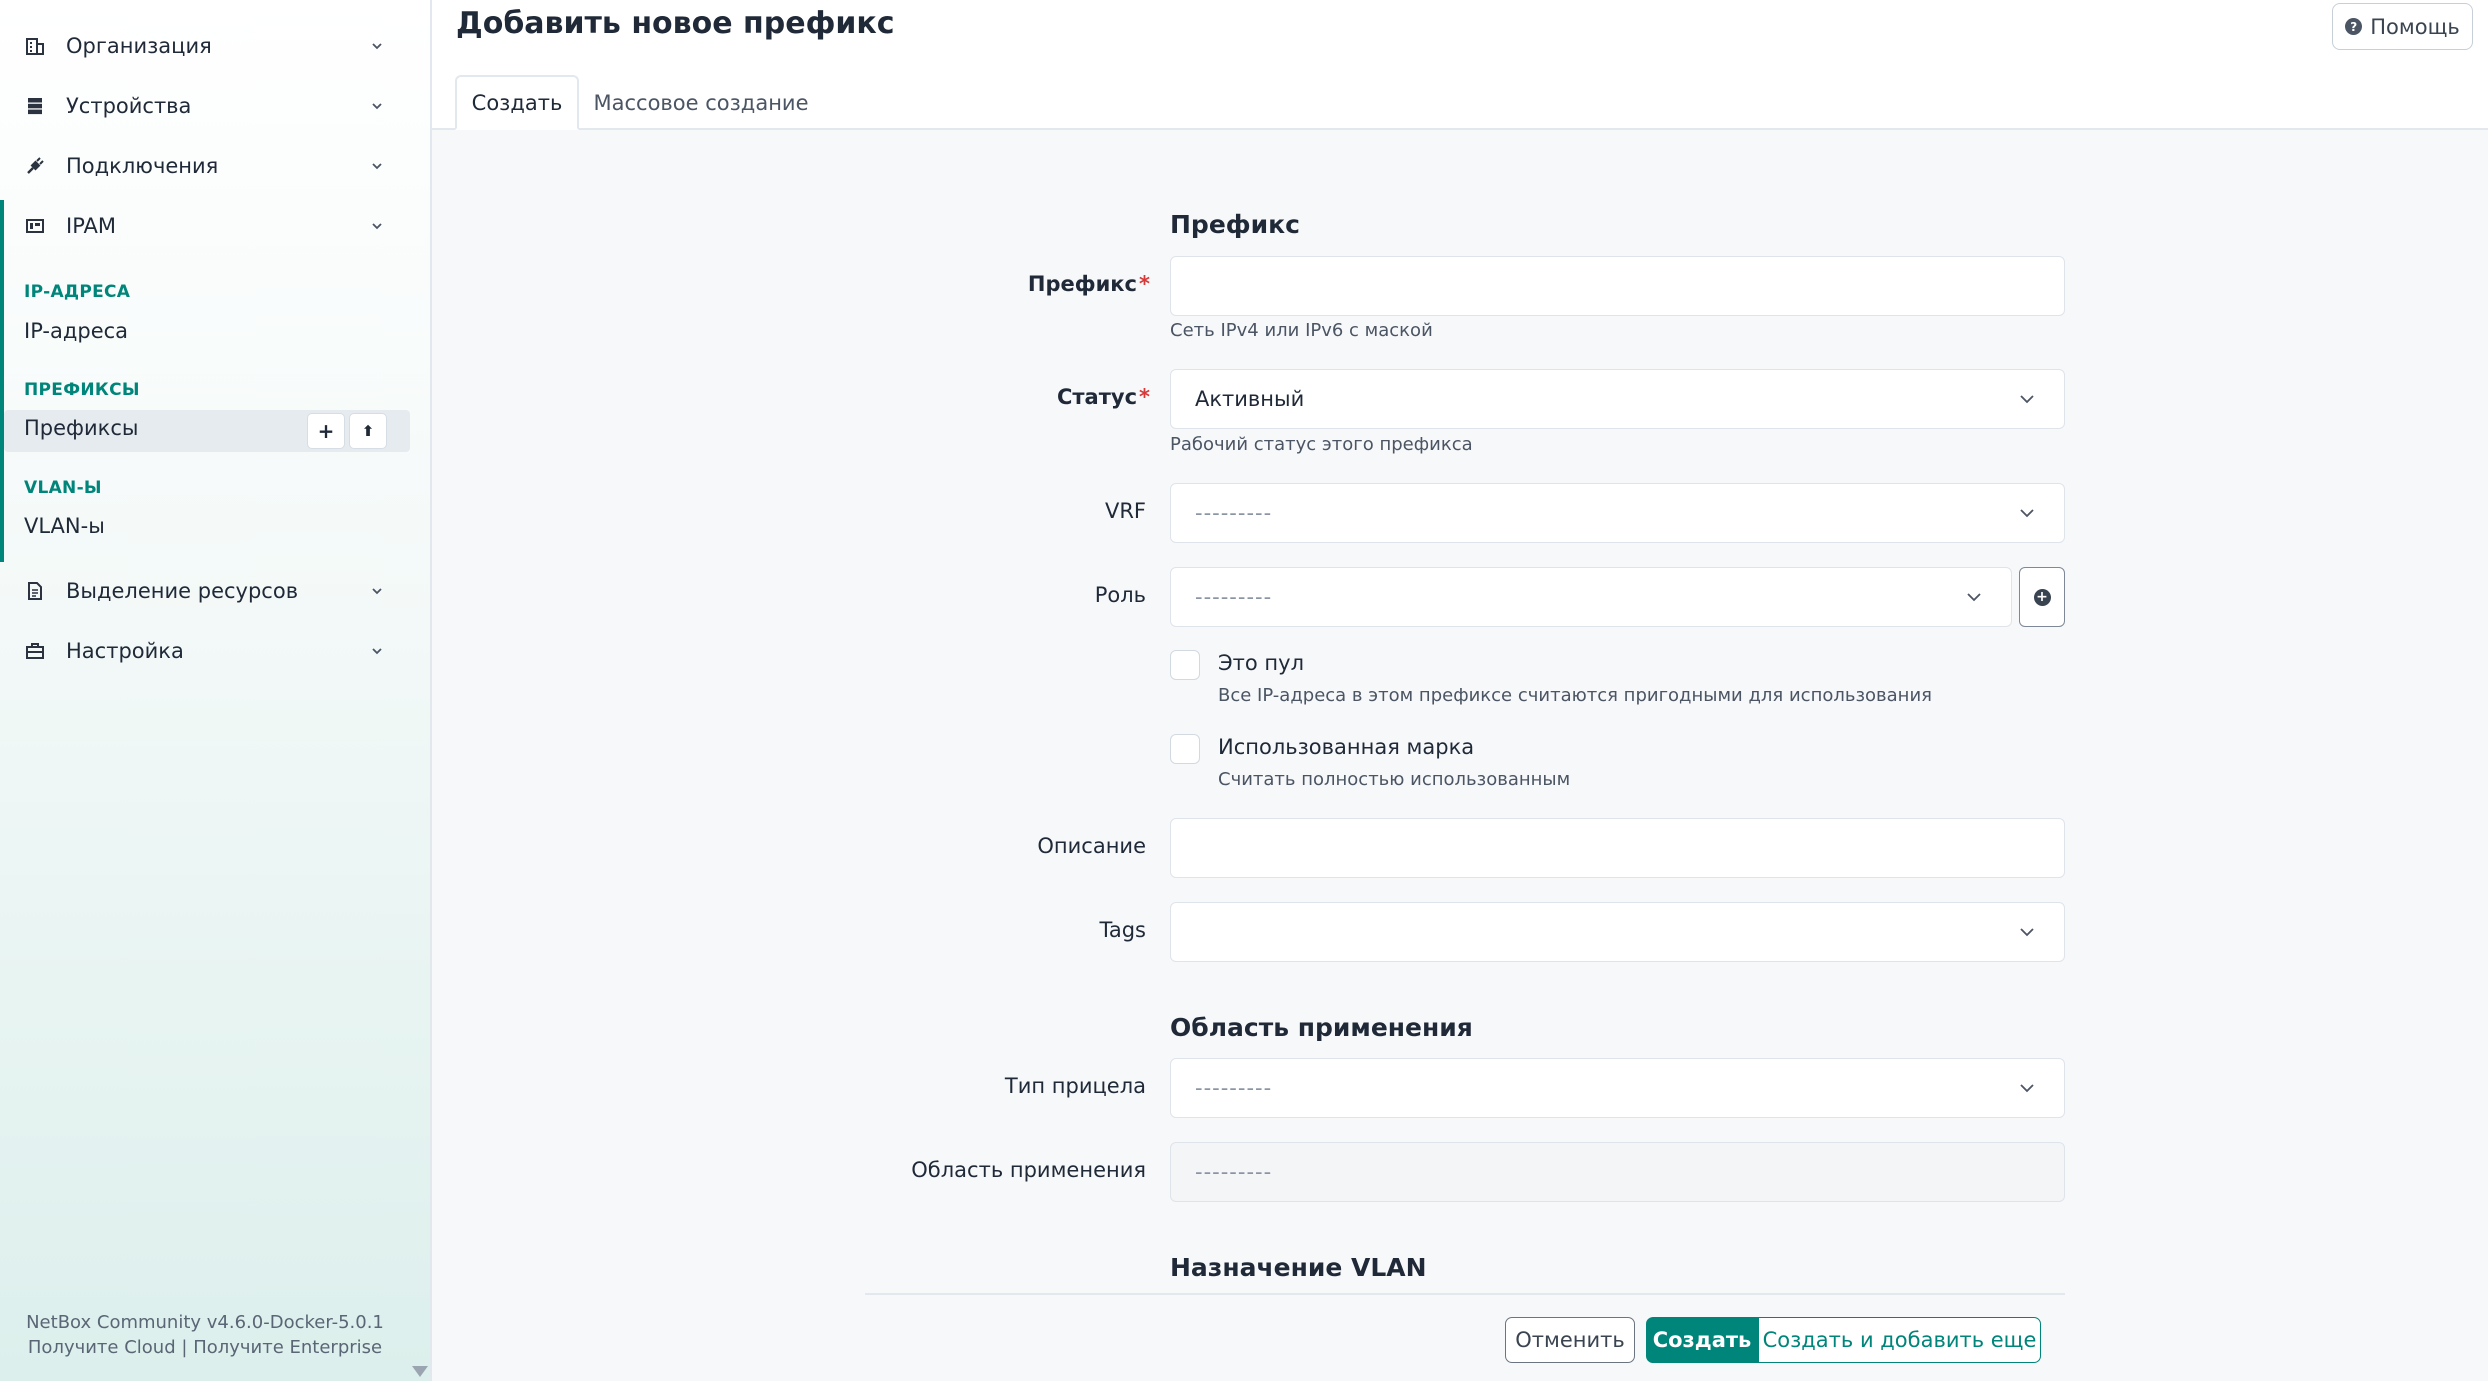 Image resolution: width=2488 pixels, height=1381 pixels. What do you see at coordinates (1702, 1340) in the screenshot?
I see `create-button: Создать` at bounding box center [1702, 1340].